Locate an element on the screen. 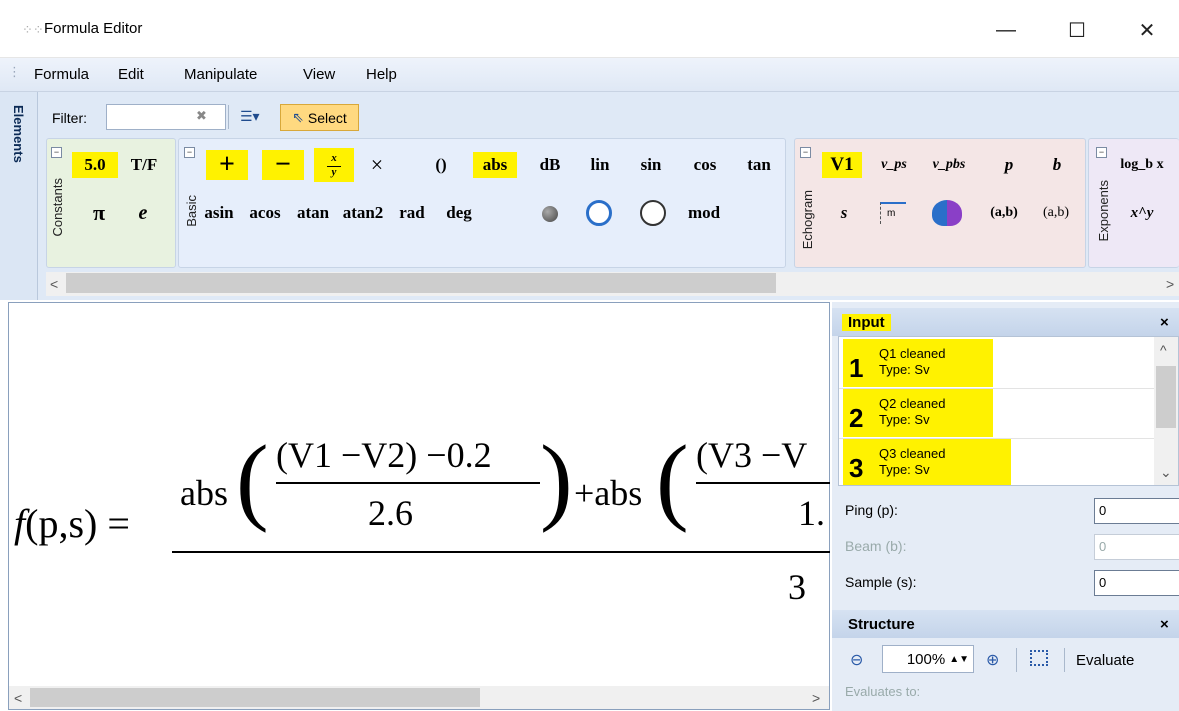  v1-button: V1 is located at coordinates (842, 165).